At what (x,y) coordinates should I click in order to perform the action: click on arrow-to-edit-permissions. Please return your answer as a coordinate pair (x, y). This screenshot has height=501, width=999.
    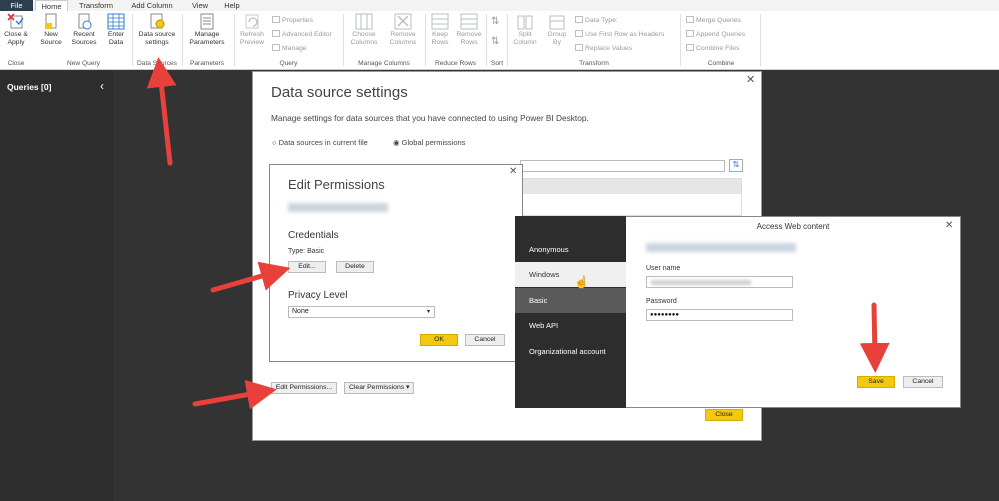
    Looking at the image, I should click on (234, 394).